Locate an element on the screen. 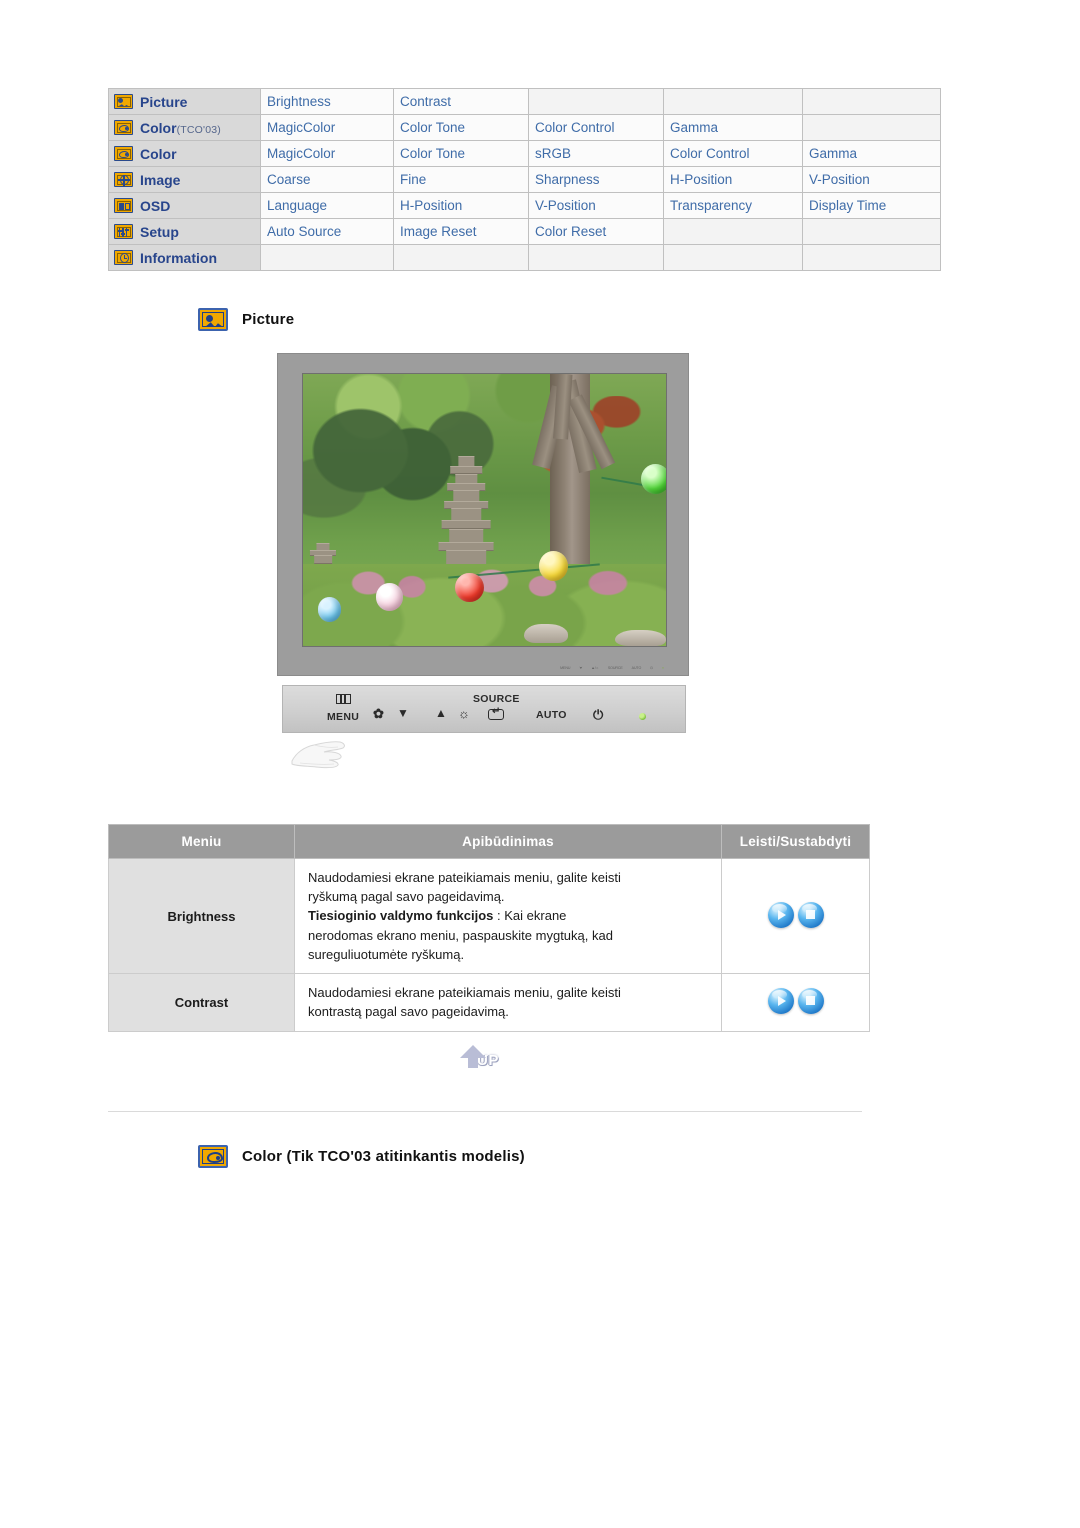 The image size is (1080, 1528). scroll-to-top-button: UP is located at coordinates (486, 1057).